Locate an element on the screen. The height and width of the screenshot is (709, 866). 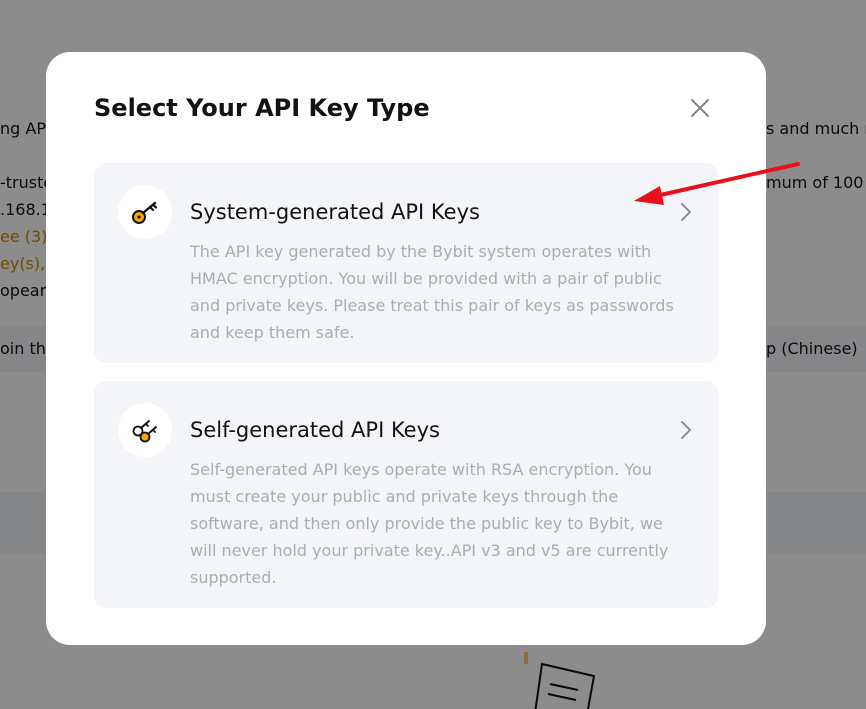
key-icon-badge is located at coordinates (145, 212).